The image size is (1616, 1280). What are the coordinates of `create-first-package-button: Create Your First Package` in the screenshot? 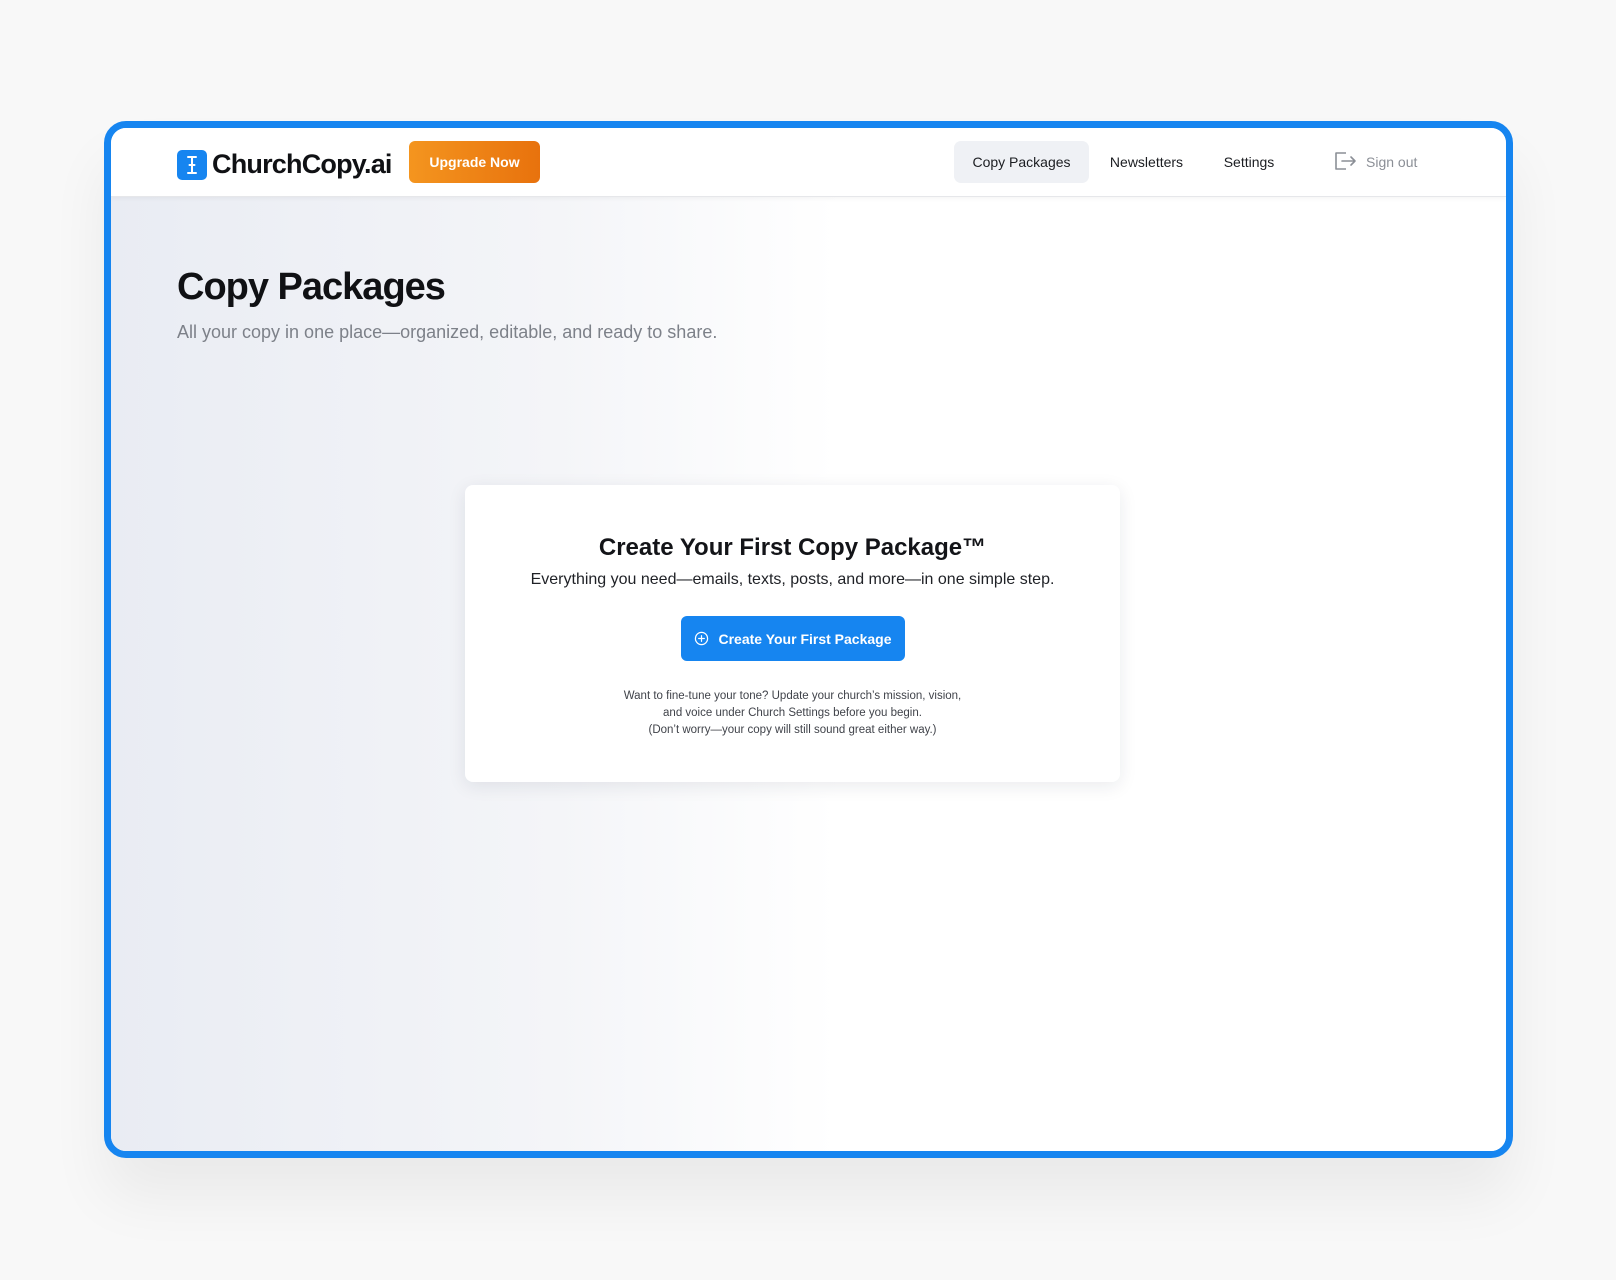 It's located at (793, 638).